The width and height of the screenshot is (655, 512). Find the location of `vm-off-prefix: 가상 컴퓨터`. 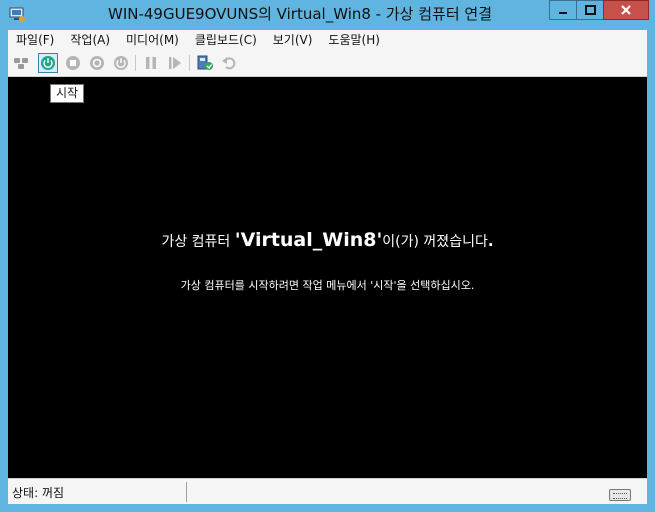

vm-off-prefix: 가상 컴퓨터 is located at coordinates (198, 242).